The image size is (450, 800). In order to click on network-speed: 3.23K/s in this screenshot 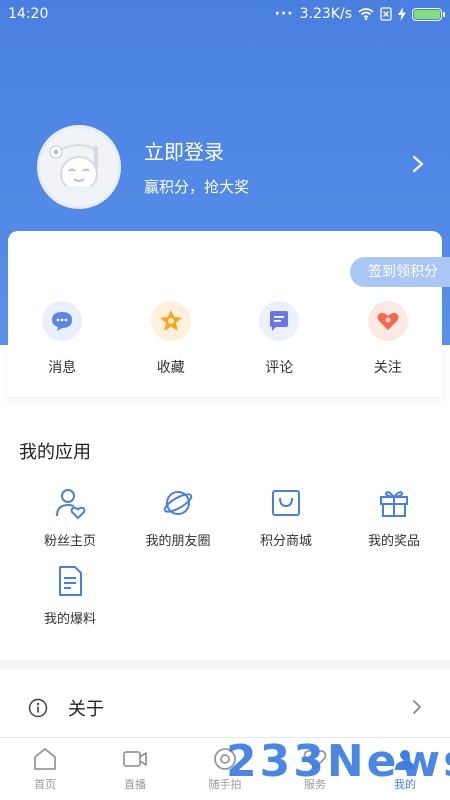, I will do `click(325, 14)`.